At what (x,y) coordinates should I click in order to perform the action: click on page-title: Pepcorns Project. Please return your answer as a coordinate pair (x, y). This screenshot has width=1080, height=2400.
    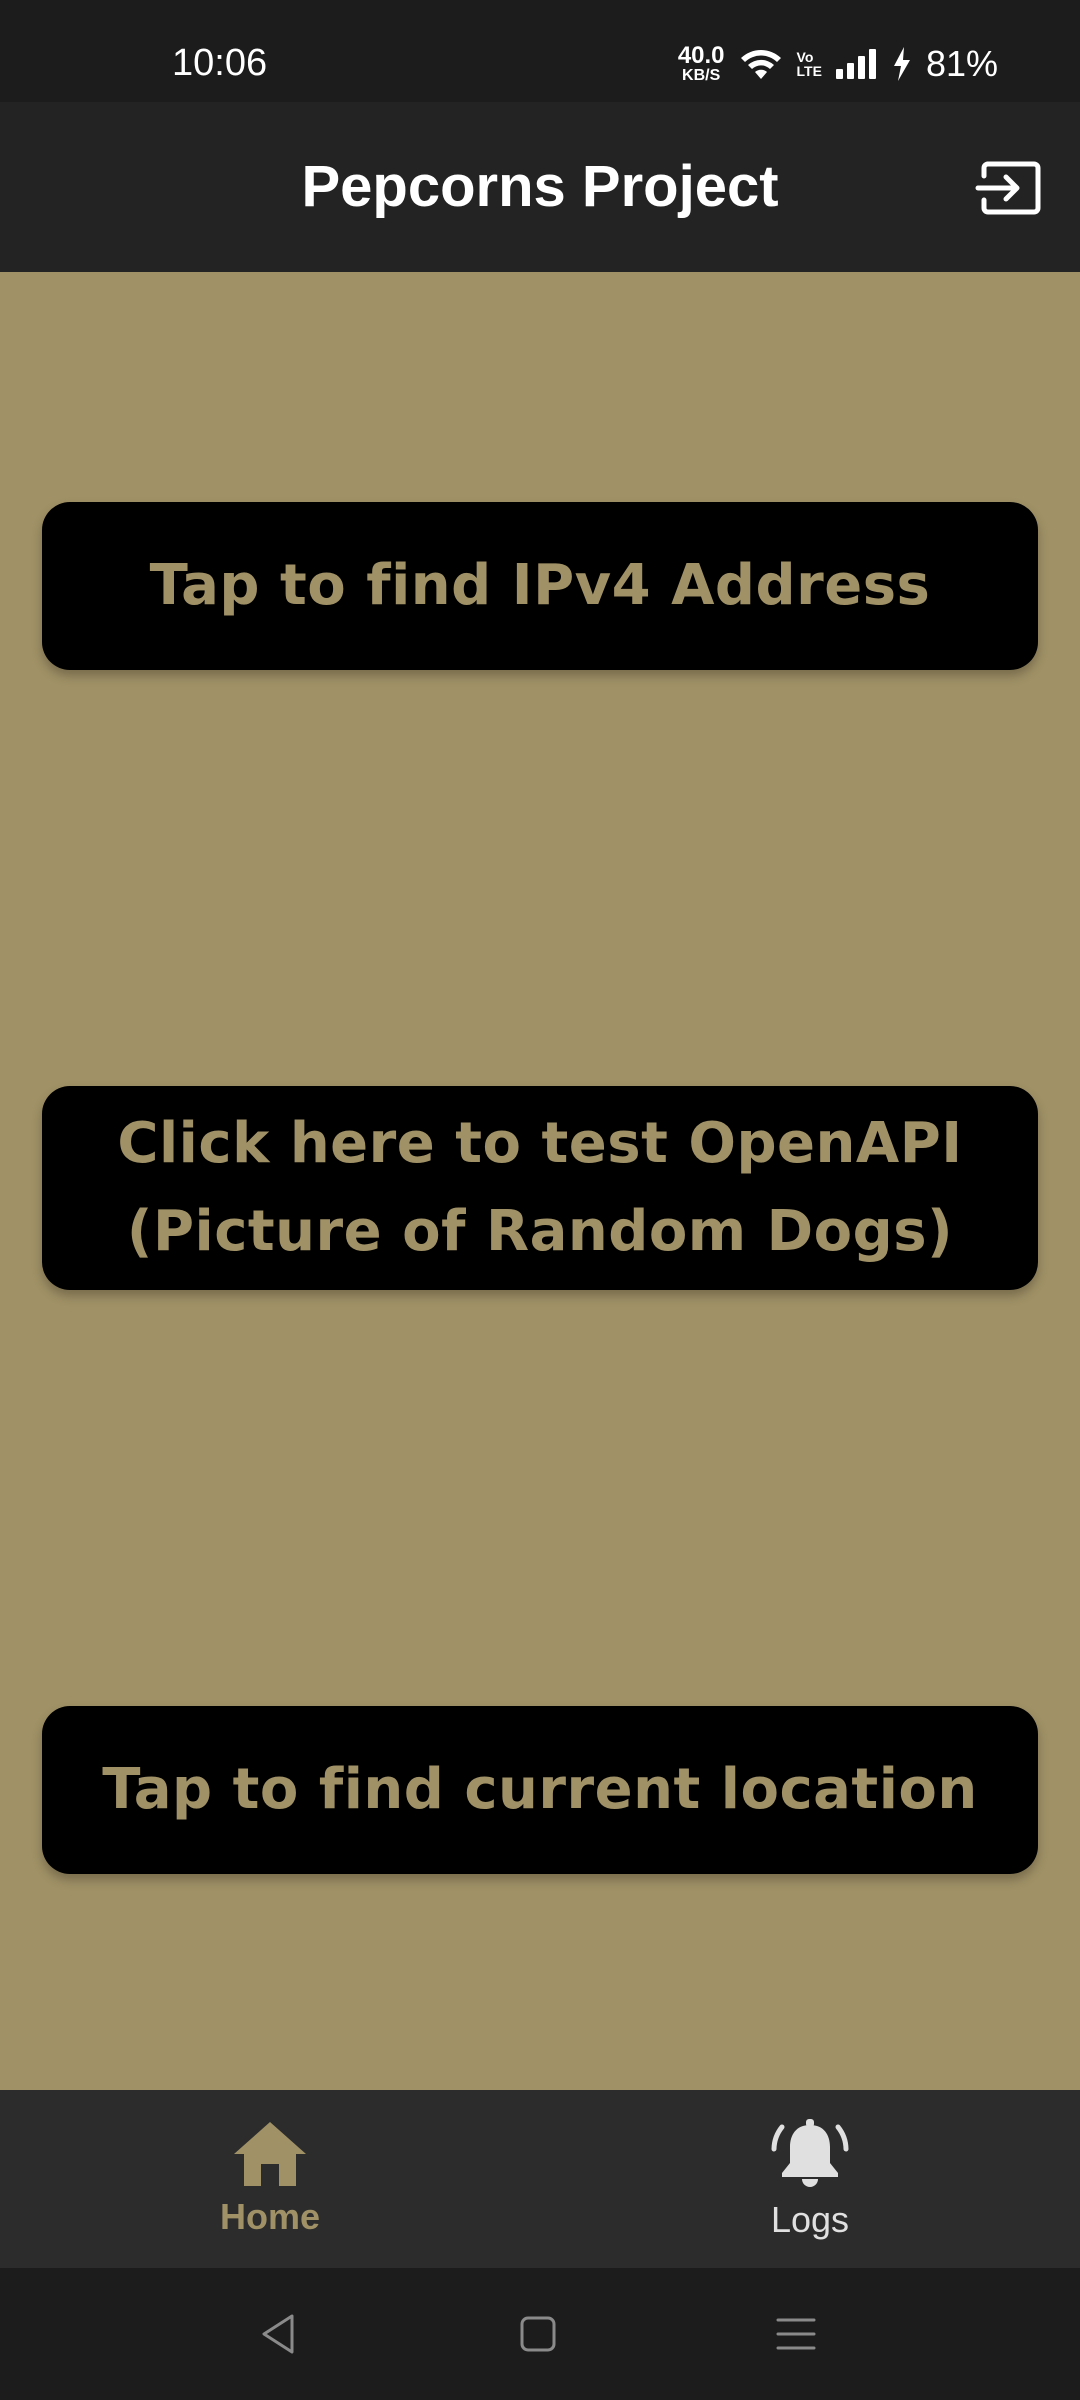
    Looking at the image, I should click on (540, 186).